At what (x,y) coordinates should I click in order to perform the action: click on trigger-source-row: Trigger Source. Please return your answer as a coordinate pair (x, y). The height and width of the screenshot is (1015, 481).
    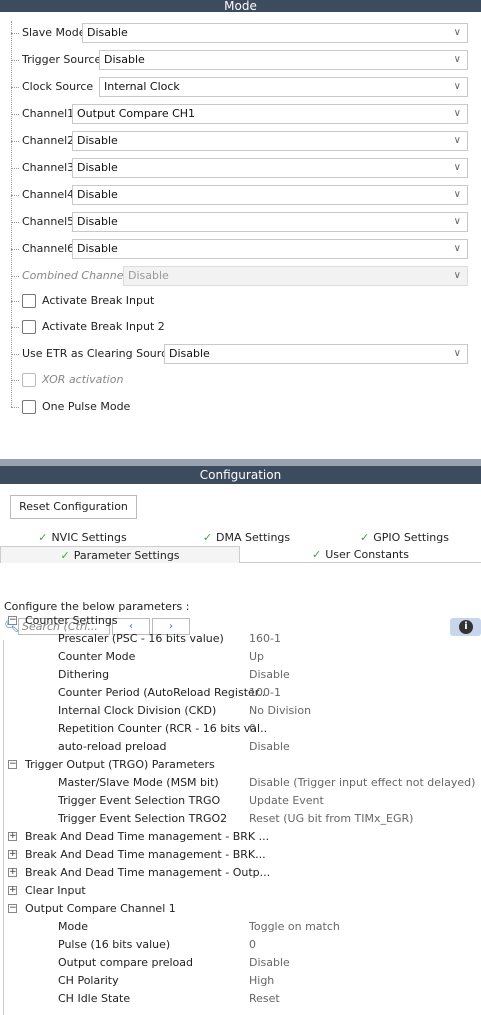
    Looking at the image, I should click on (61, 60).